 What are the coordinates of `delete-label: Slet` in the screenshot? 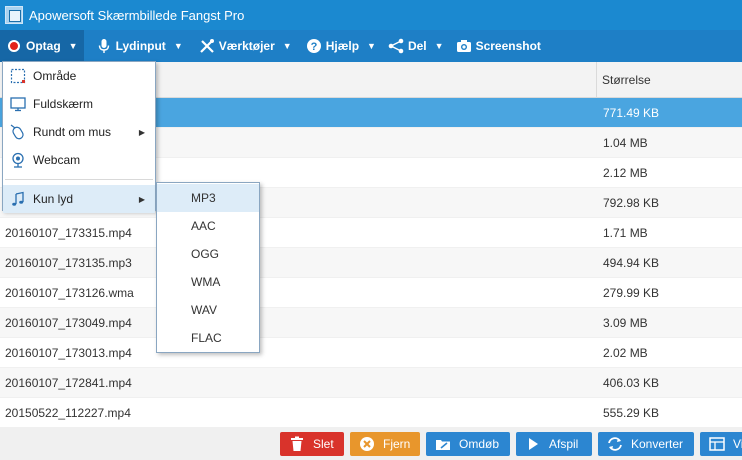 It's located at (323, 444).